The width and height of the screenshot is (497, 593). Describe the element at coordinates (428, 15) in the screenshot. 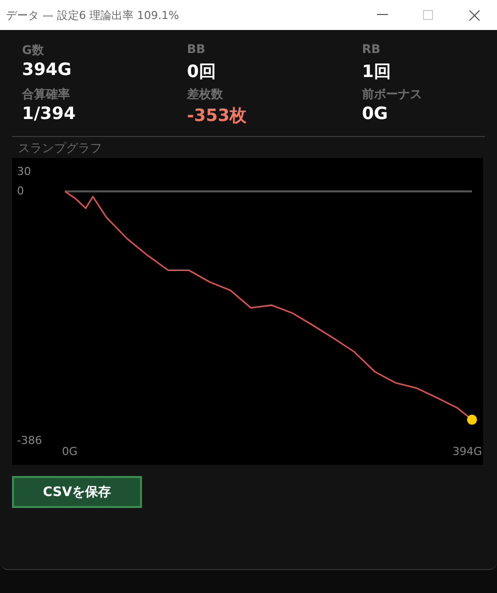

I see `maximize-icon` at that location.